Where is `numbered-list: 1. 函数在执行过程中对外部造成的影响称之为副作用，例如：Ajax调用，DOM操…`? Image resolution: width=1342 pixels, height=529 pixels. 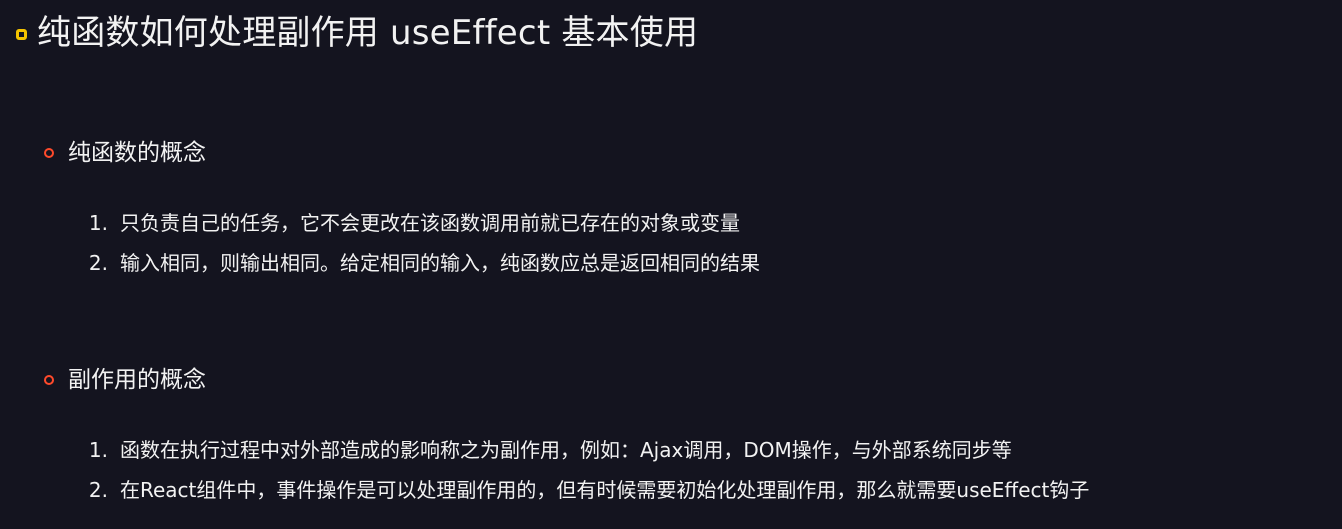
numbered-list: 1. 函数在执行过程中对外部造成的影响称之为副作用，例如：Ajax调用，DOM操… is located at coordinates (702, 475).